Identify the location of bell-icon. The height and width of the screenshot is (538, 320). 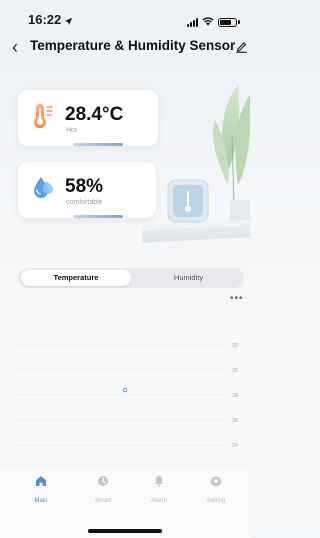
(159, 483).